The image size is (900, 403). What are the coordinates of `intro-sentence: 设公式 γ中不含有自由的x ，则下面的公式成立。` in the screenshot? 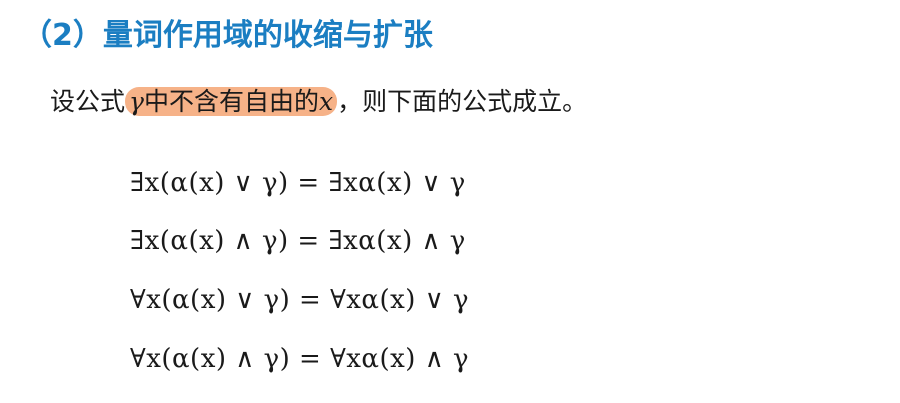 It's located at (318, 102).